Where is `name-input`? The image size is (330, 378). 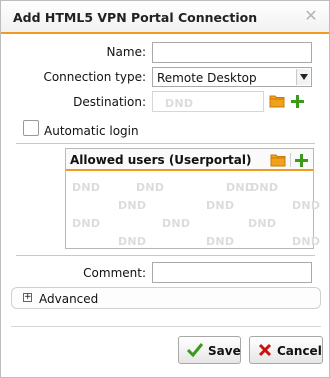
name-input is located at coordinates (232, 52).